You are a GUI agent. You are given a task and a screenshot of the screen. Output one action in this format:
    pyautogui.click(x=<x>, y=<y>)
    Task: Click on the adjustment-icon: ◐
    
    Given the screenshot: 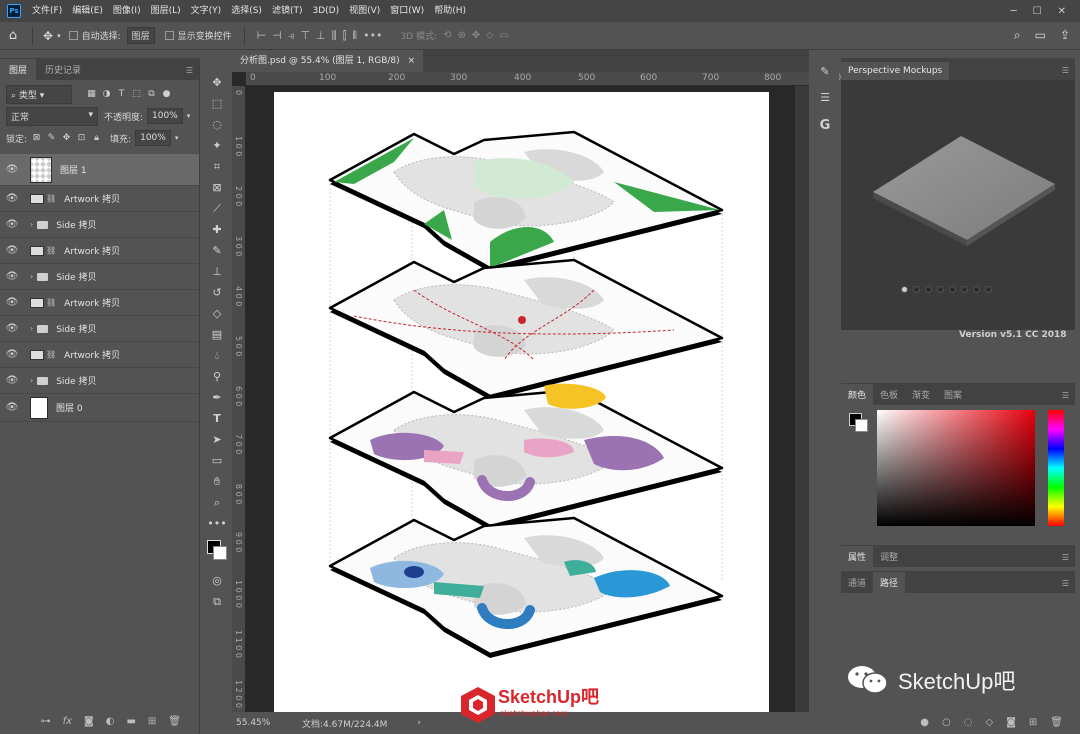 What is the action you would take?
    pyautogui.click(x=110, y=721)
    